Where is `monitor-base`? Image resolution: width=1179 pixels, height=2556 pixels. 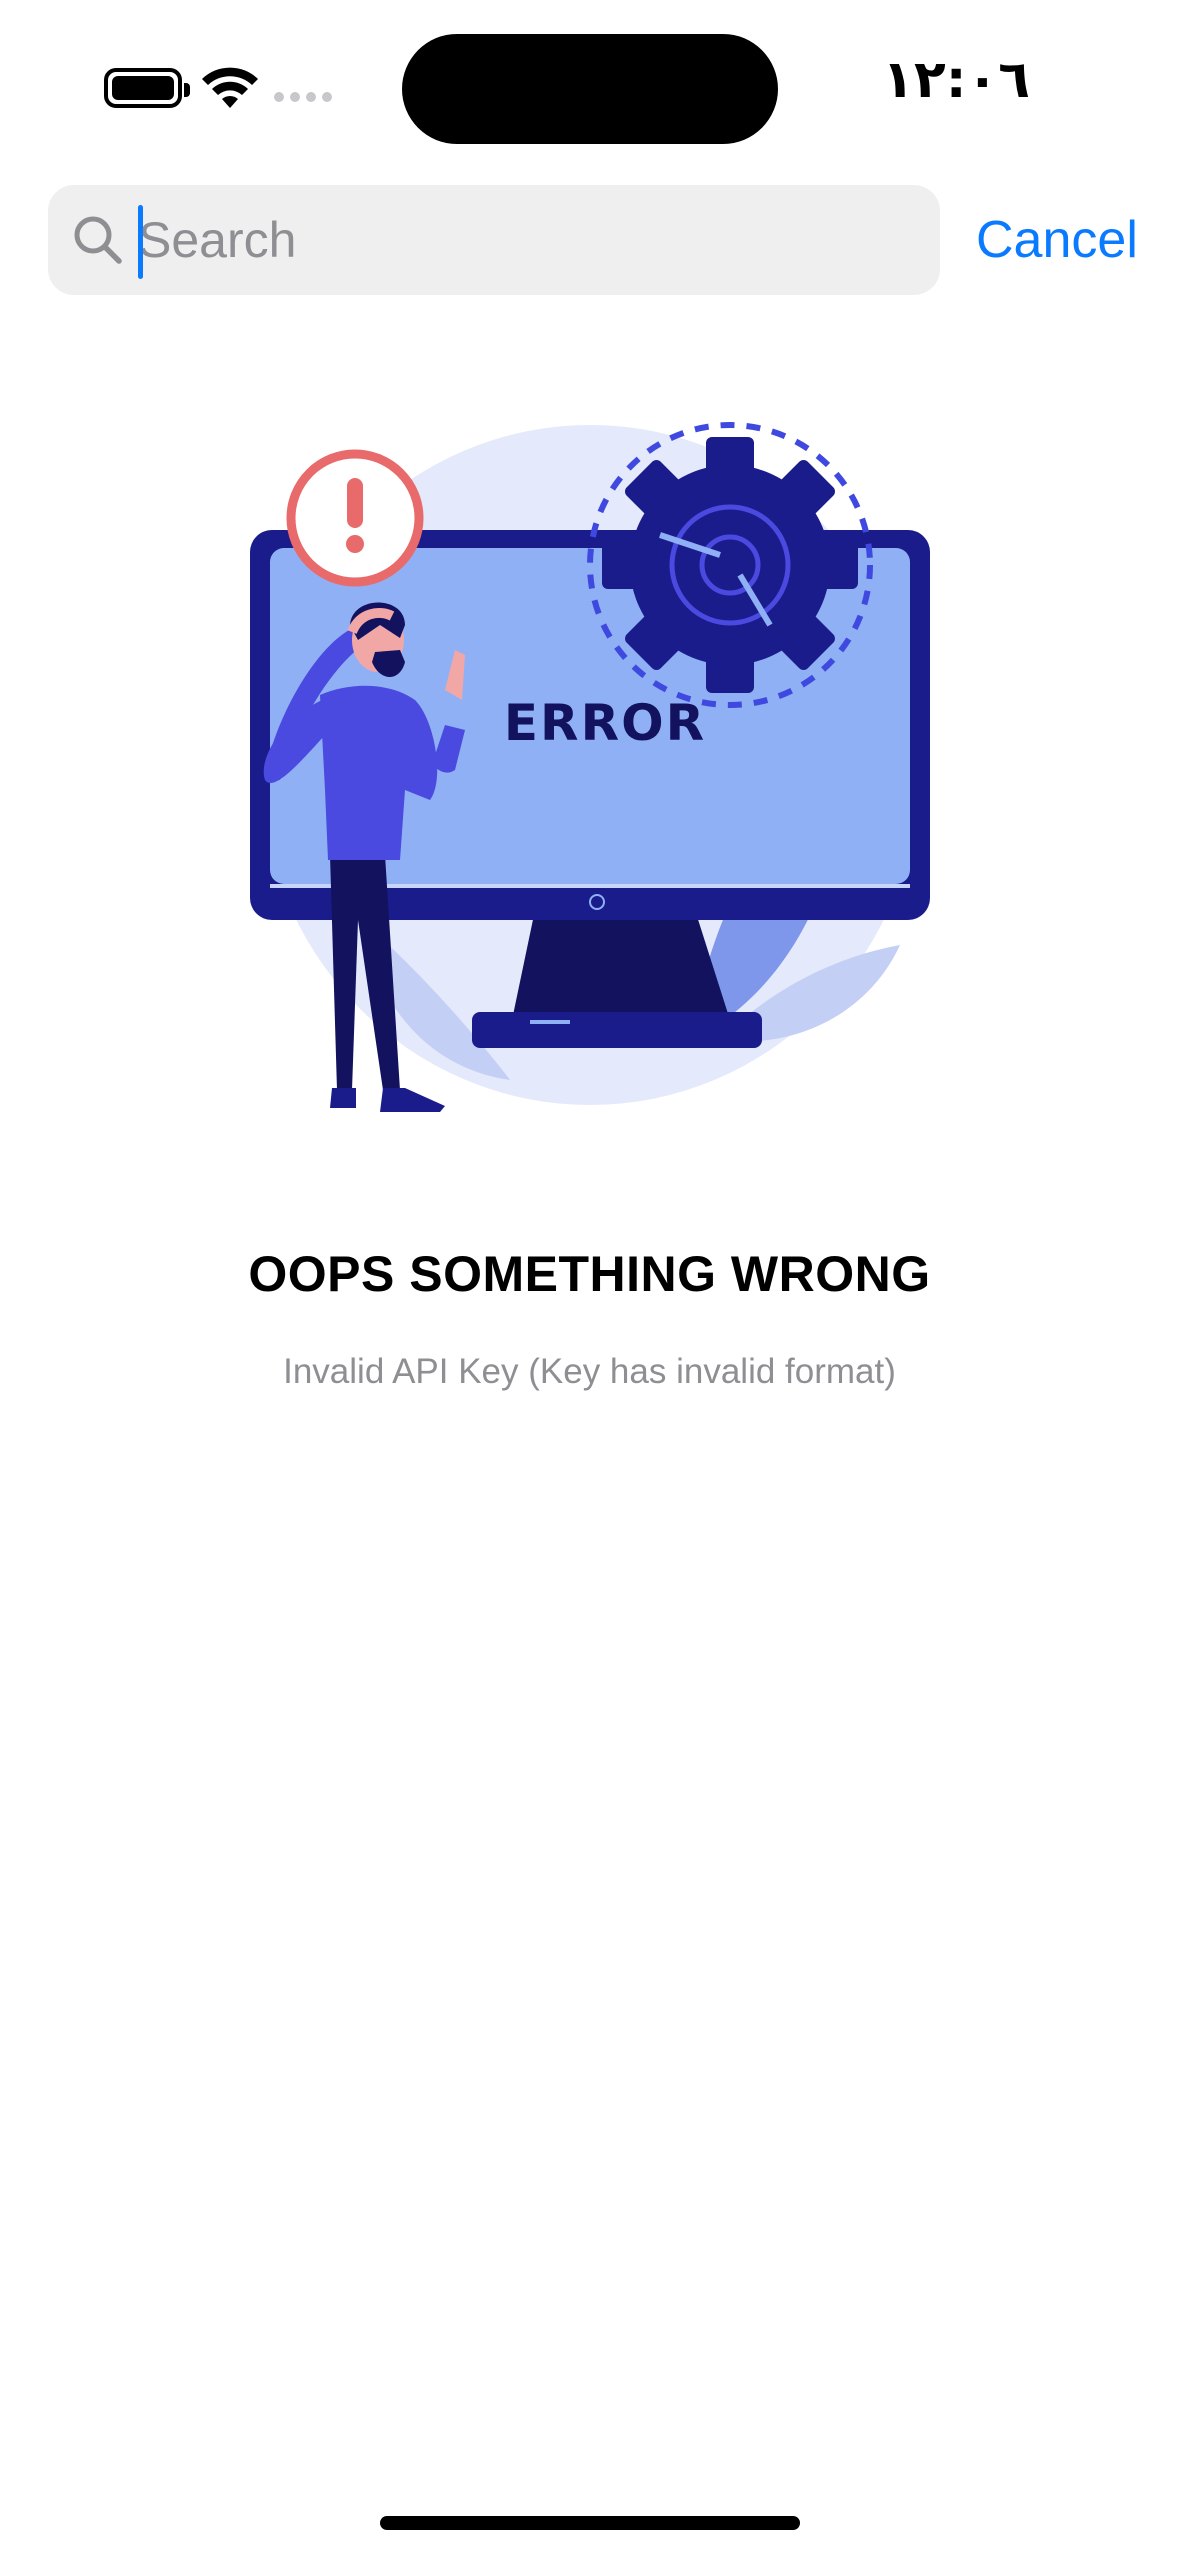 monitor-base is located at coordinates (617, 1030).